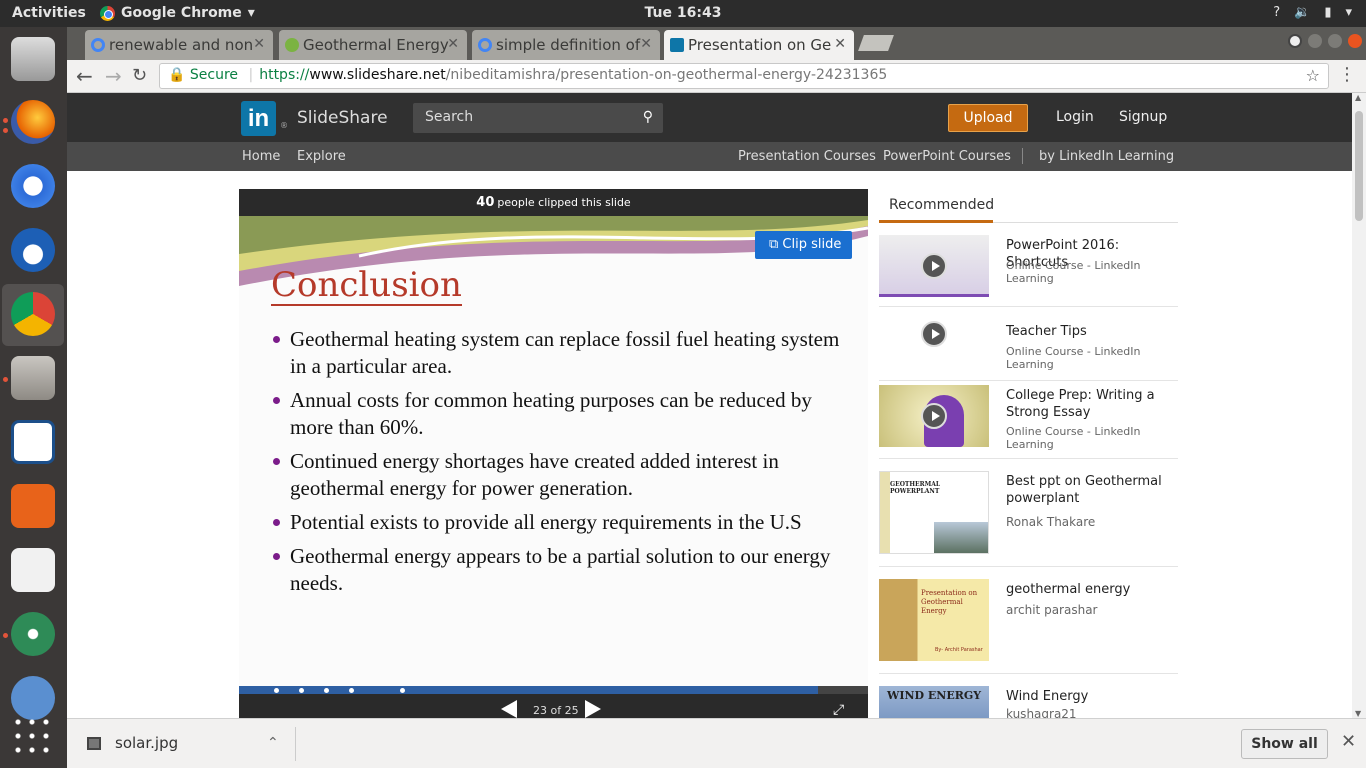 The width and height of the screenshot is (1366, 768). Describe the element at coordinates (1358, 713) in the screenshot. I see `scroll-down-icon: ▼` at that location.